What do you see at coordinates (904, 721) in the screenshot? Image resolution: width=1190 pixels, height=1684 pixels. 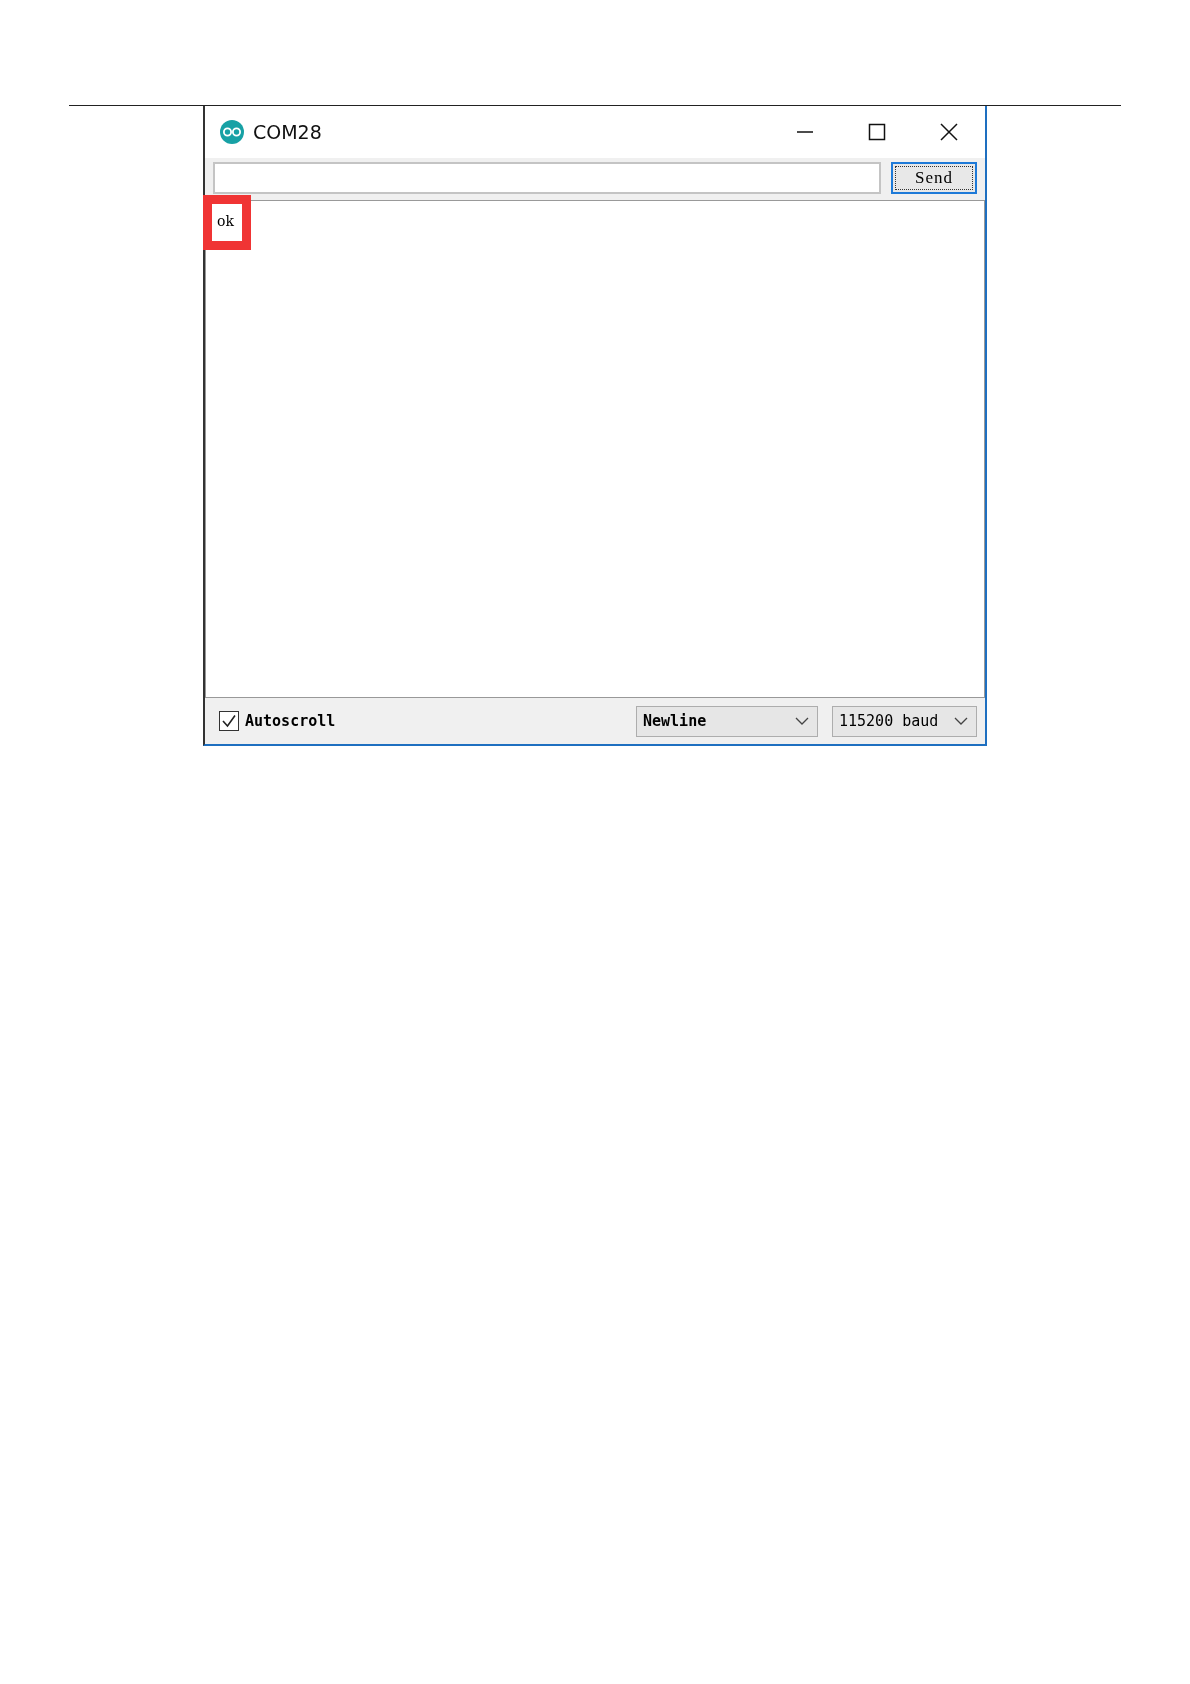 I see `baud-rate-dropdown: 115200 baud` at bounding box center [904, 721].